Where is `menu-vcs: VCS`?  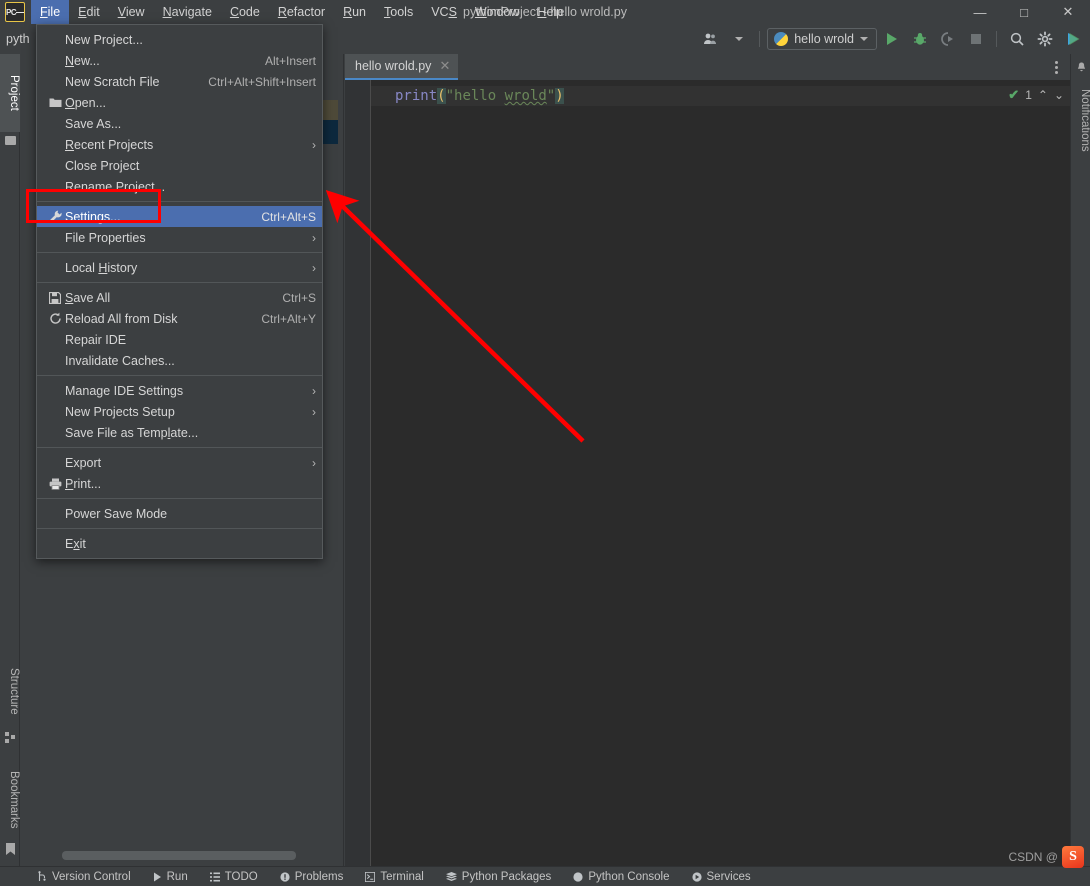 menu-vcs: VCS is located at coordinates (444, 12).